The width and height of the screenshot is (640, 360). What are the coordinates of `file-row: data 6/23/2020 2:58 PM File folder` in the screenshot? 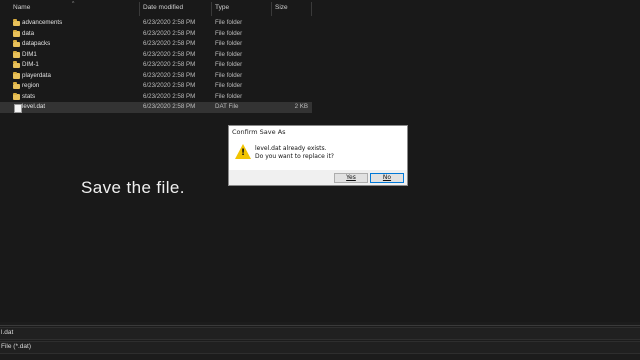 It's located at (156, 34).